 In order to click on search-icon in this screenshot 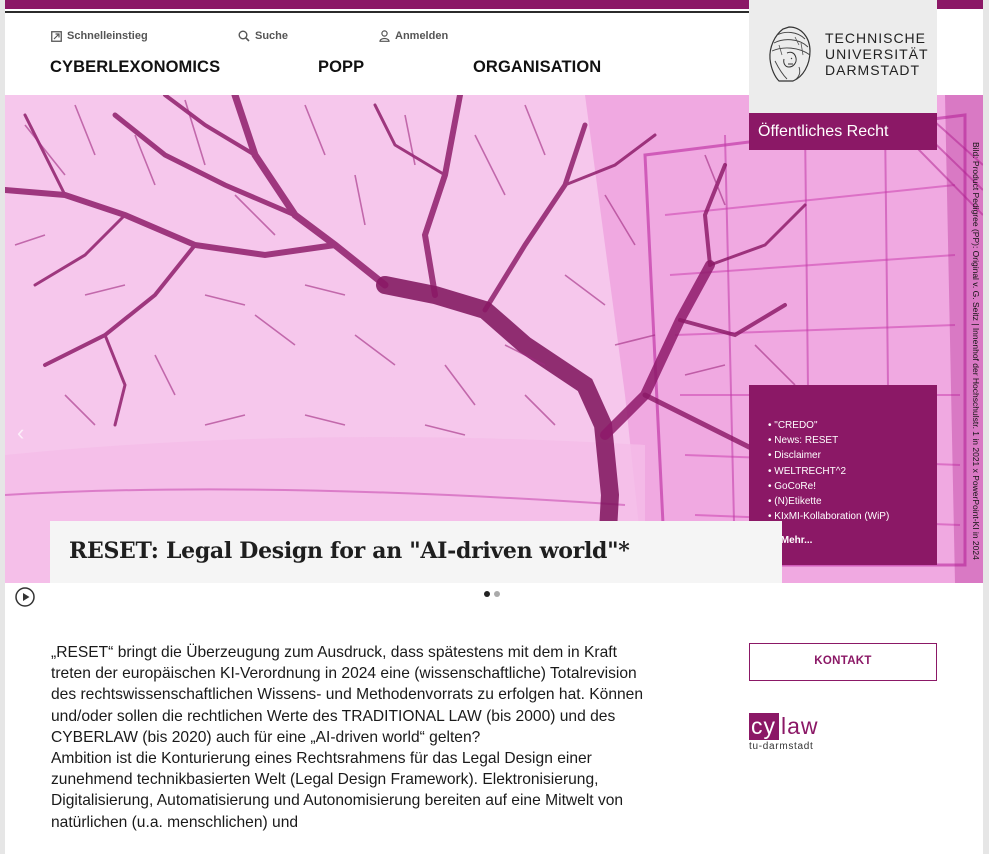, I will do `click(244, 36)`.